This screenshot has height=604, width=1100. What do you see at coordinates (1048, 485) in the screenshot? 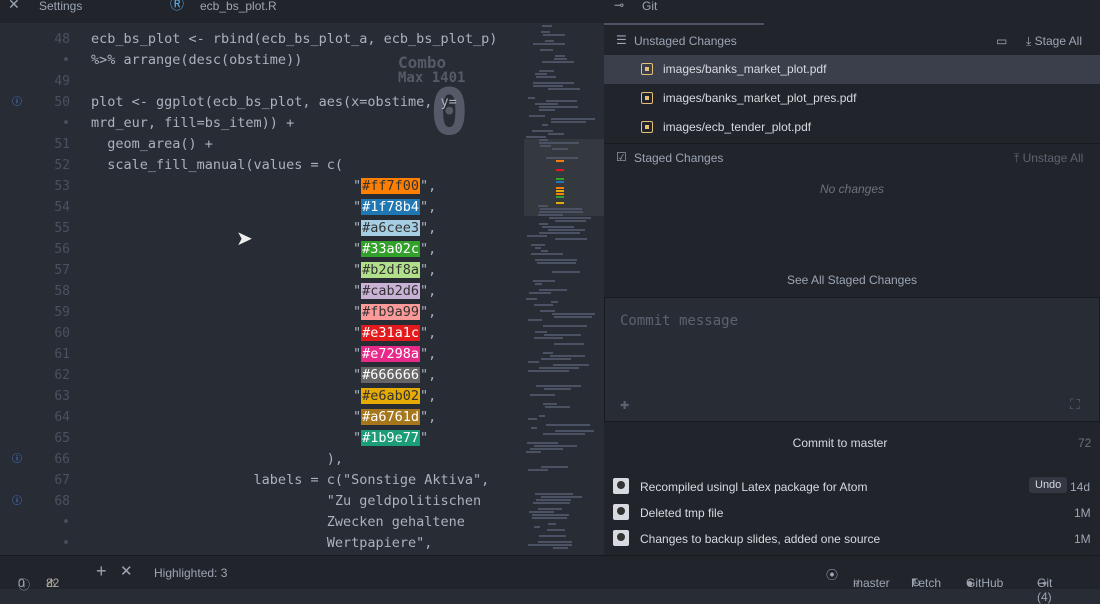
I see `undo-button: Undo` at bounding box center [1048, 485].